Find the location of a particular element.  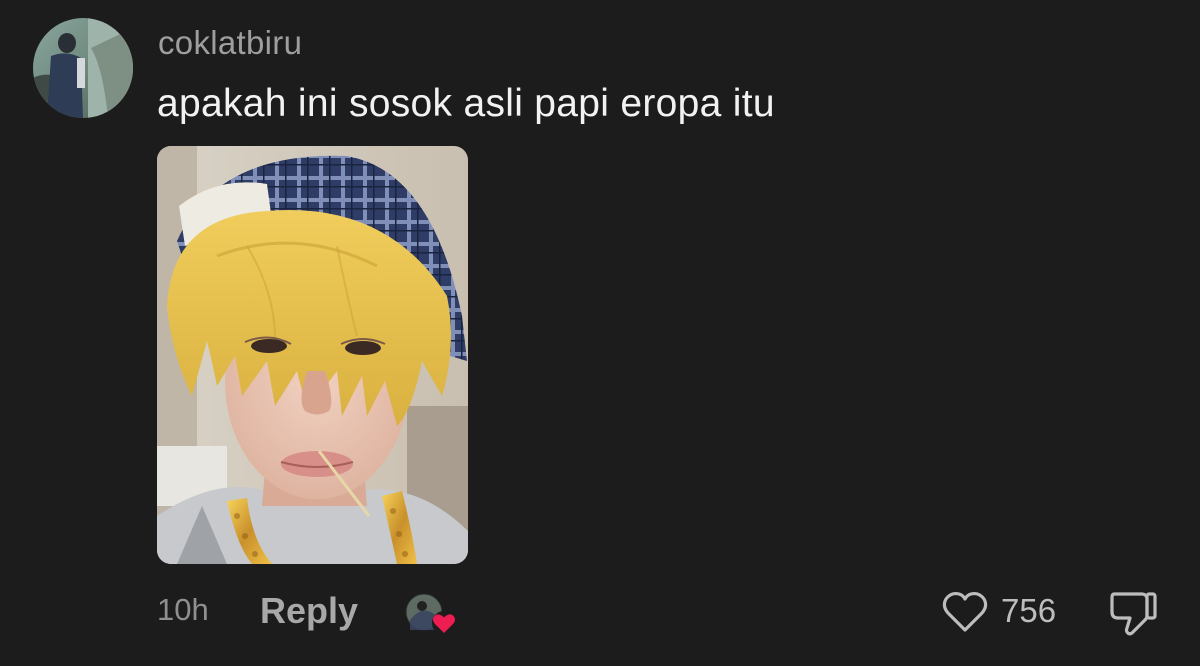

dislike-button is located at coordinates (1133, 612).